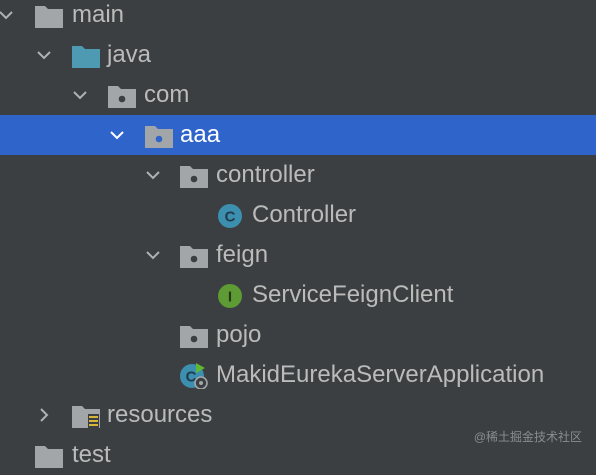 The image size is (596, 475). I want to click on tree-item-aaa: aaa, so click(298, 135).